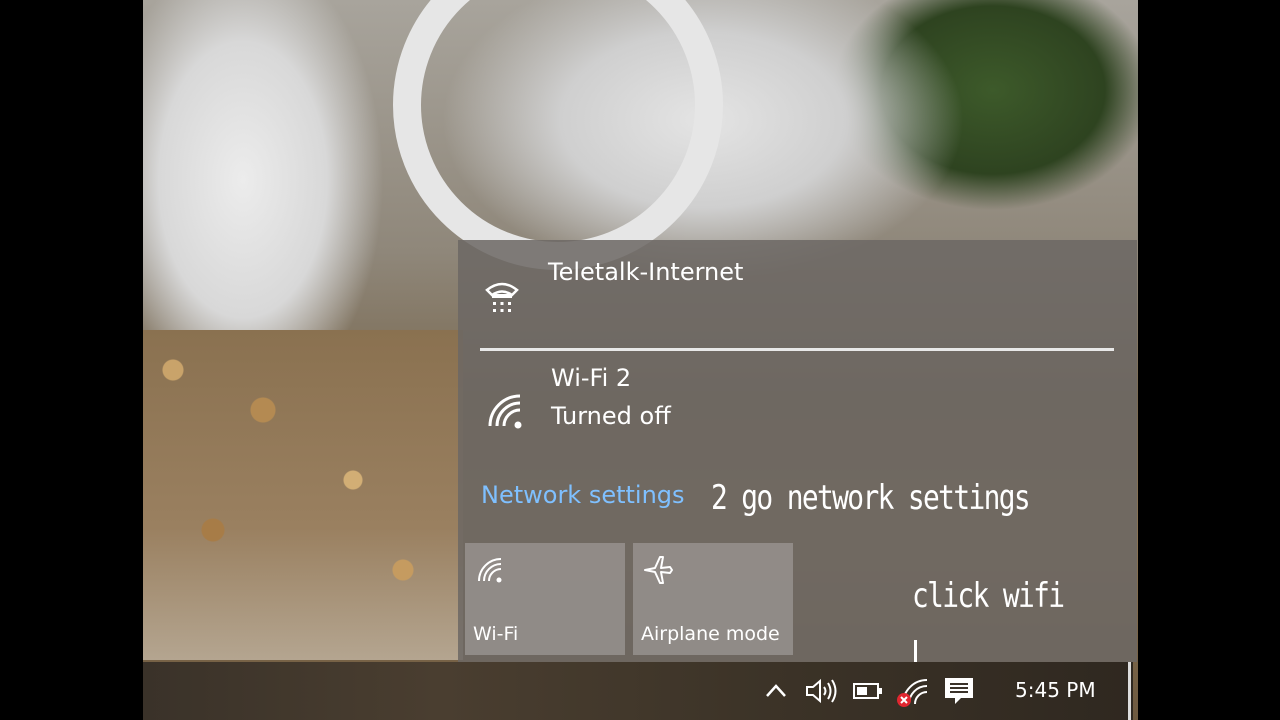 The image size is (1280, 720). What do you see at coordinates (871, 498) in the screenshot?
I see `annotation-step2: 2 go network settings` at bounding box center [871, 498].